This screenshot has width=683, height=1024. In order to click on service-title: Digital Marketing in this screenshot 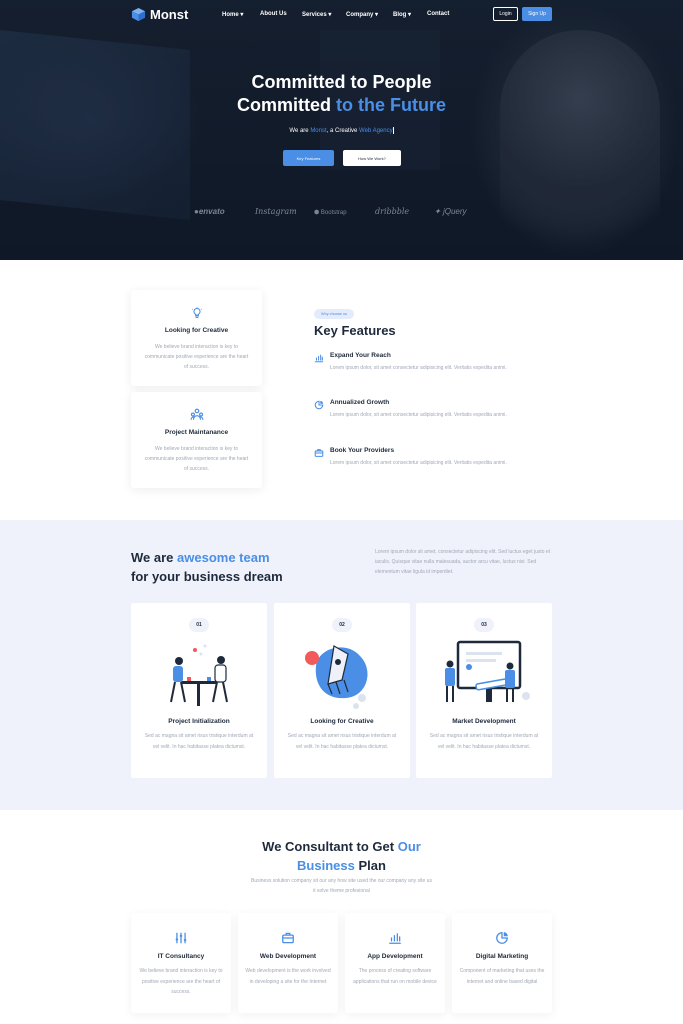, I will do `click(502, 956)`.